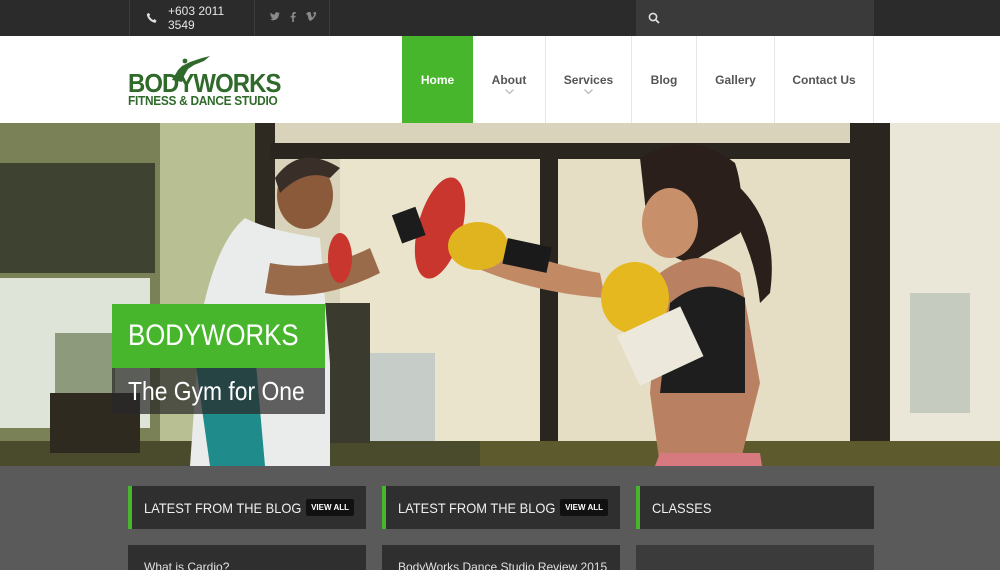  I want to click on nav-item-contact-us: Contact Us, so click(824, 79).